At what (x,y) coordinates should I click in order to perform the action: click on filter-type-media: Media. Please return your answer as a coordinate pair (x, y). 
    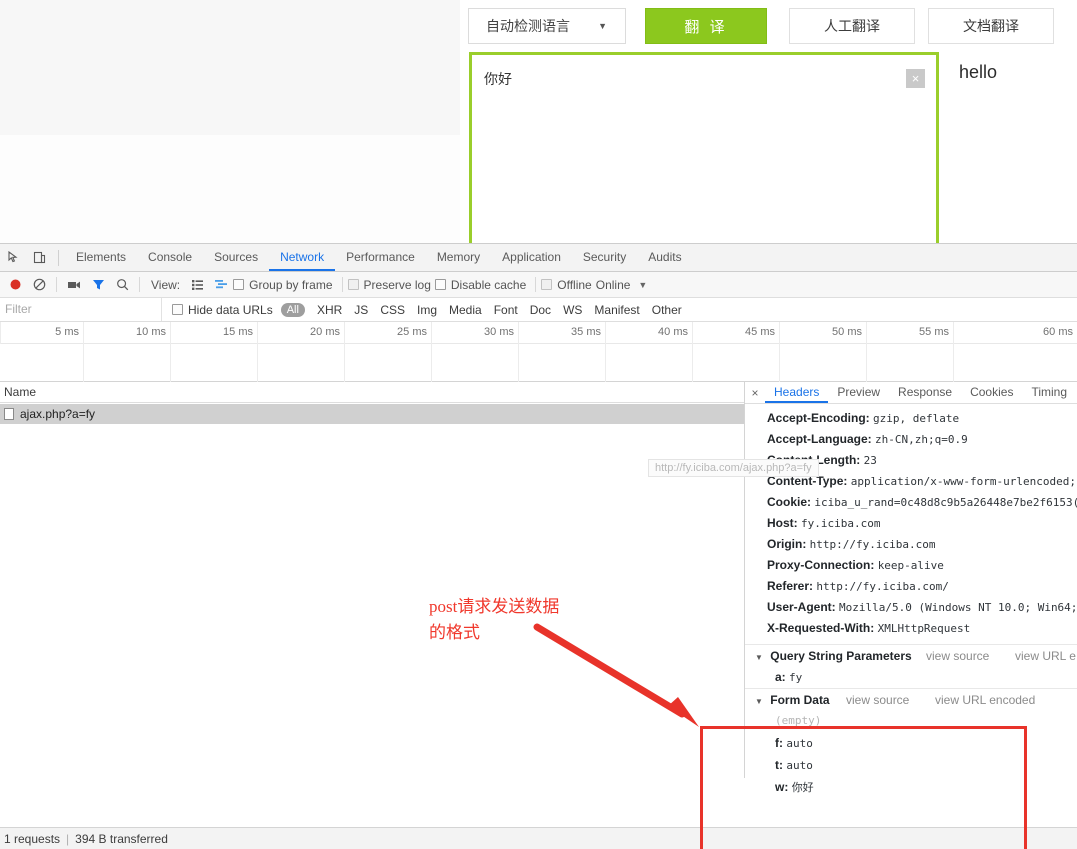
    Looking at the image, I should click on (465, 310).